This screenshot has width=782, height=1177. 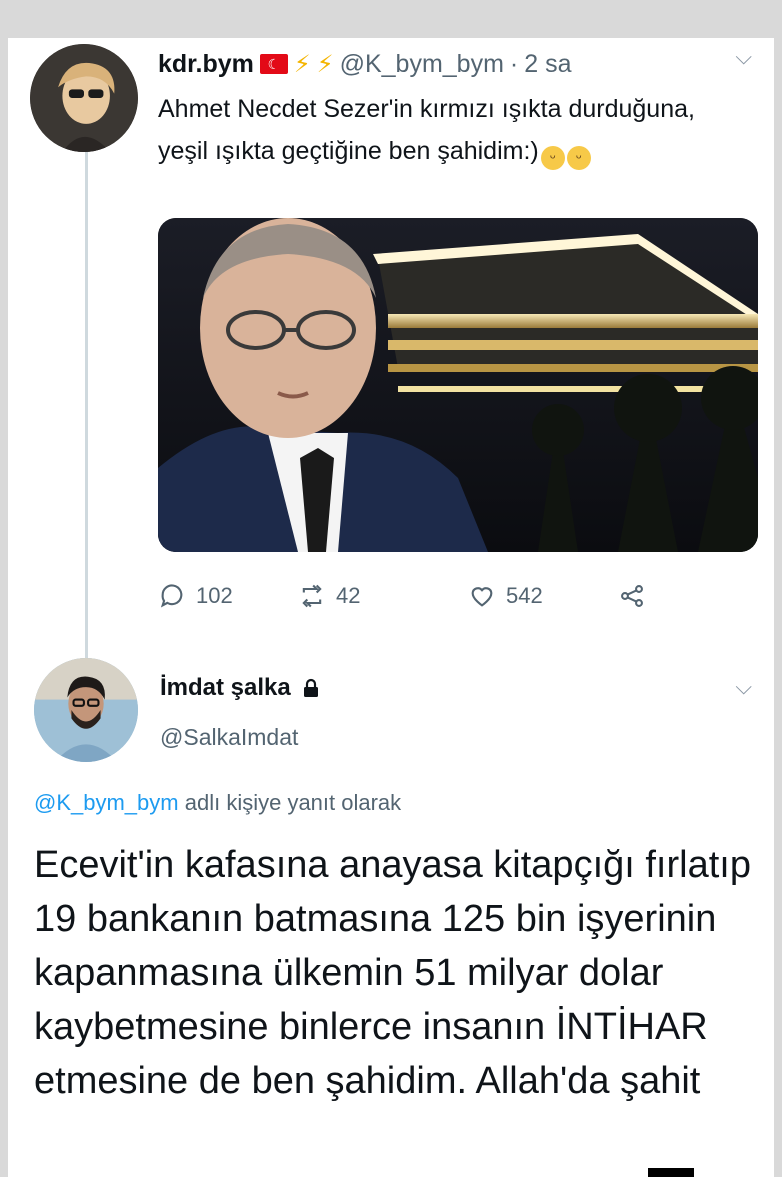 What do you see at coordinates (206, 64) in the screenshot?
I see `display-name: kdr.bym` at bounding box center [206, 64].